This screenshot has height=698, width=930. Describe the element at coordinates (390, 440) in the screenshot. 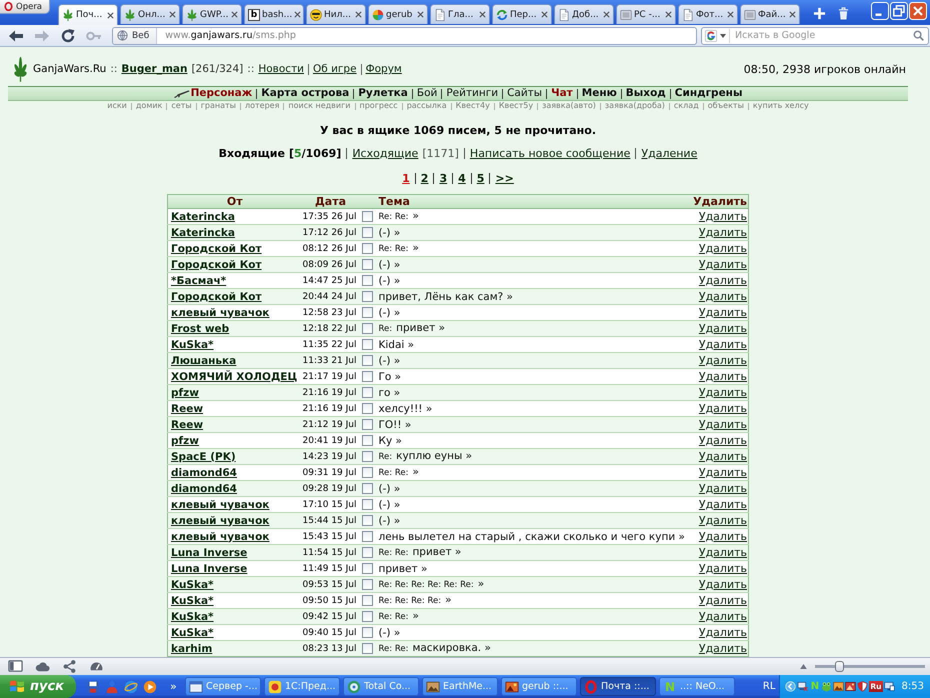

I see `subject-link: Ку »` at that location.